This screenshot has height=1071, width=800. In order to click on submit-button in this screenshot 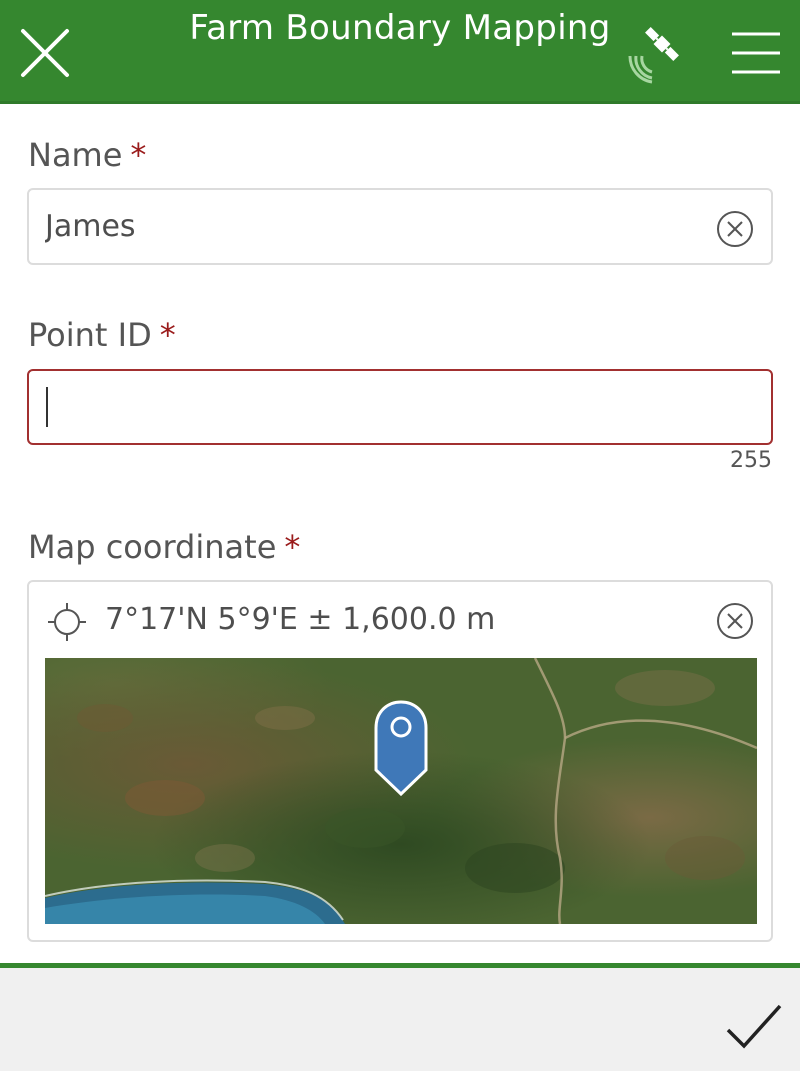, I will do `click(754, 1026)`.